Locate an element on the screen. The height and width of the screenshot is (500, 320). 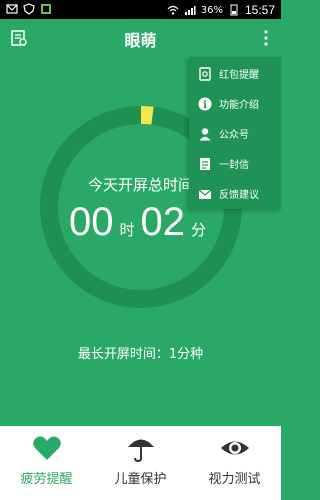
info-icon: i is located at coordinates (205, 104).